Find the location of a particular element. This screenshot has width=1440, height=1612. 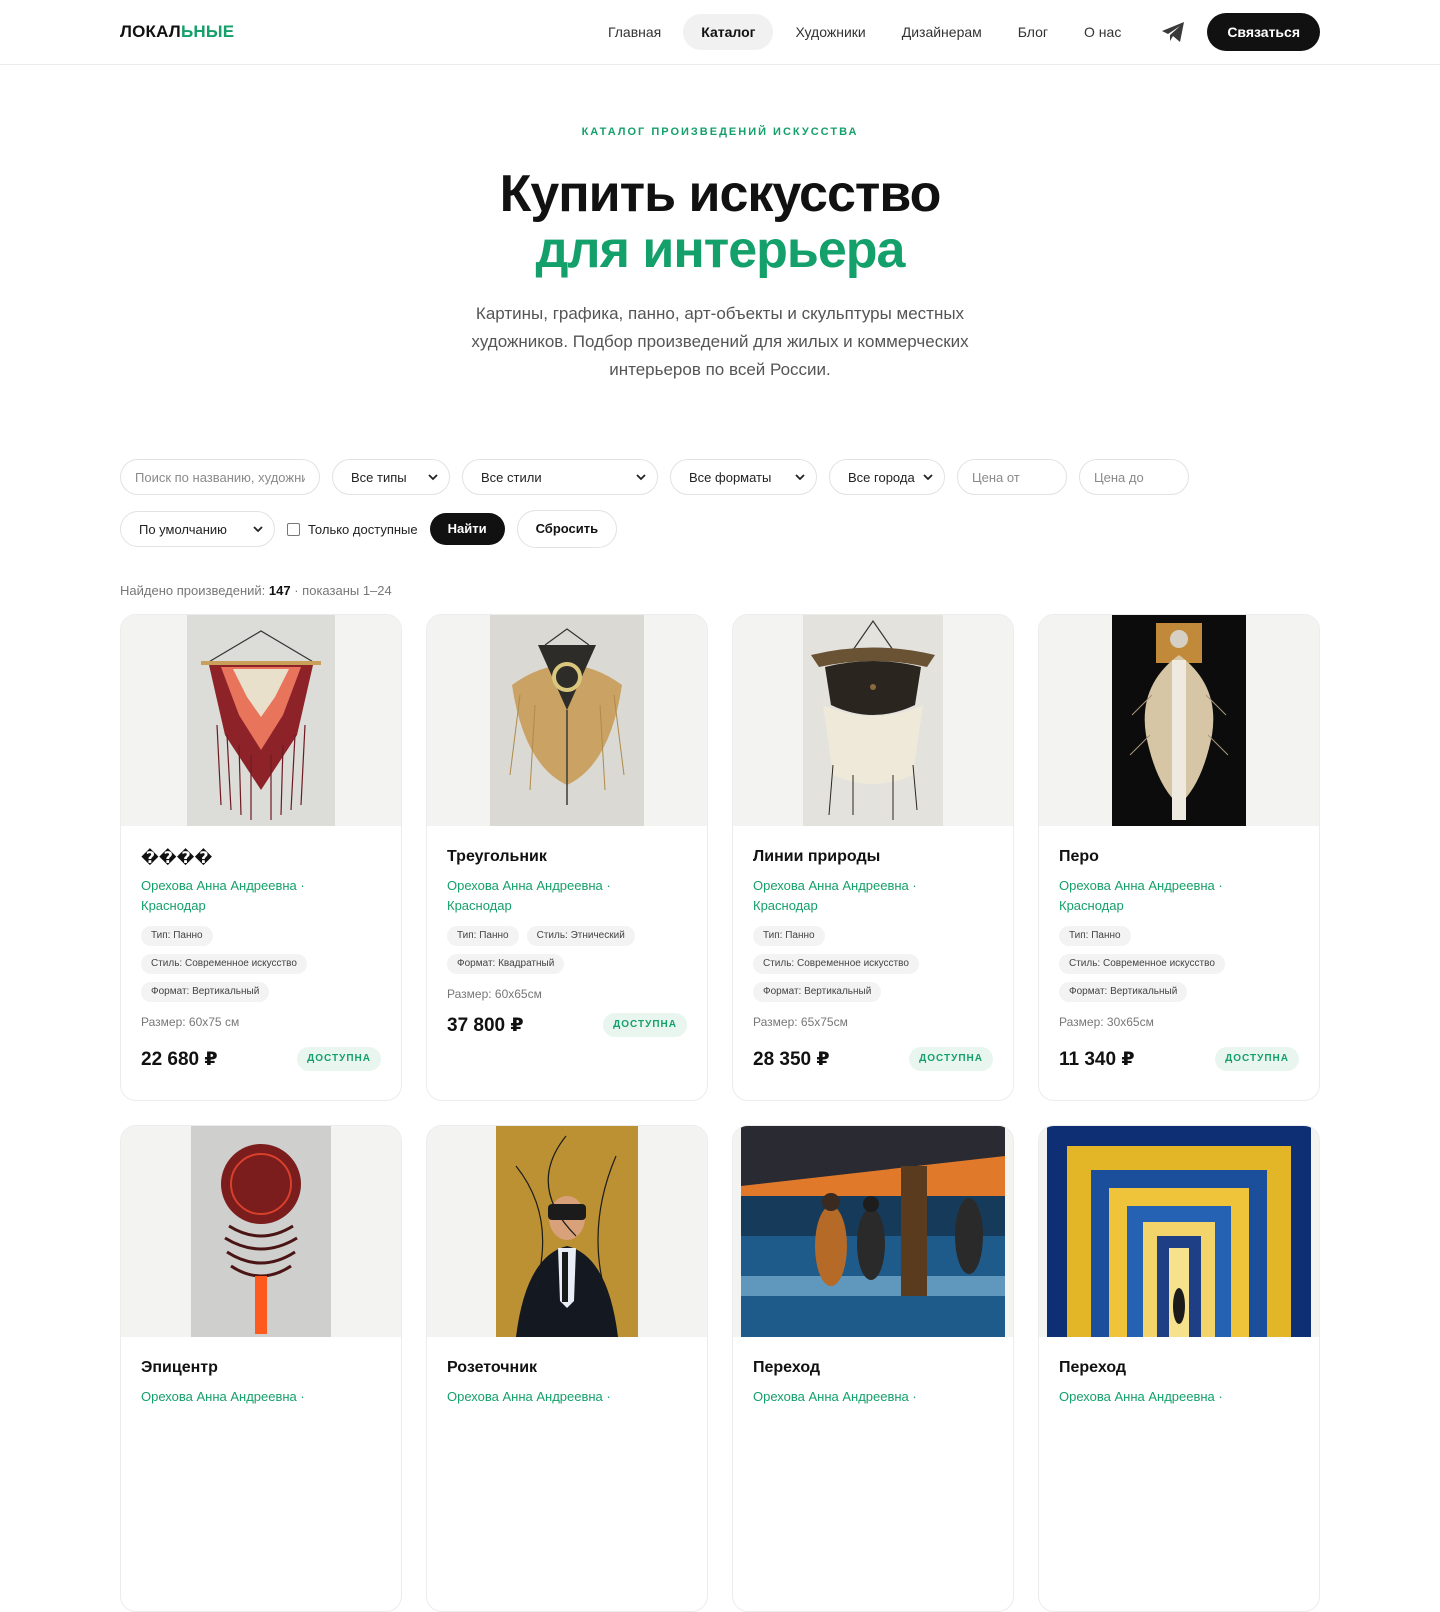

artwork-title: Эпицентр is located at coordinates (261, 1369).